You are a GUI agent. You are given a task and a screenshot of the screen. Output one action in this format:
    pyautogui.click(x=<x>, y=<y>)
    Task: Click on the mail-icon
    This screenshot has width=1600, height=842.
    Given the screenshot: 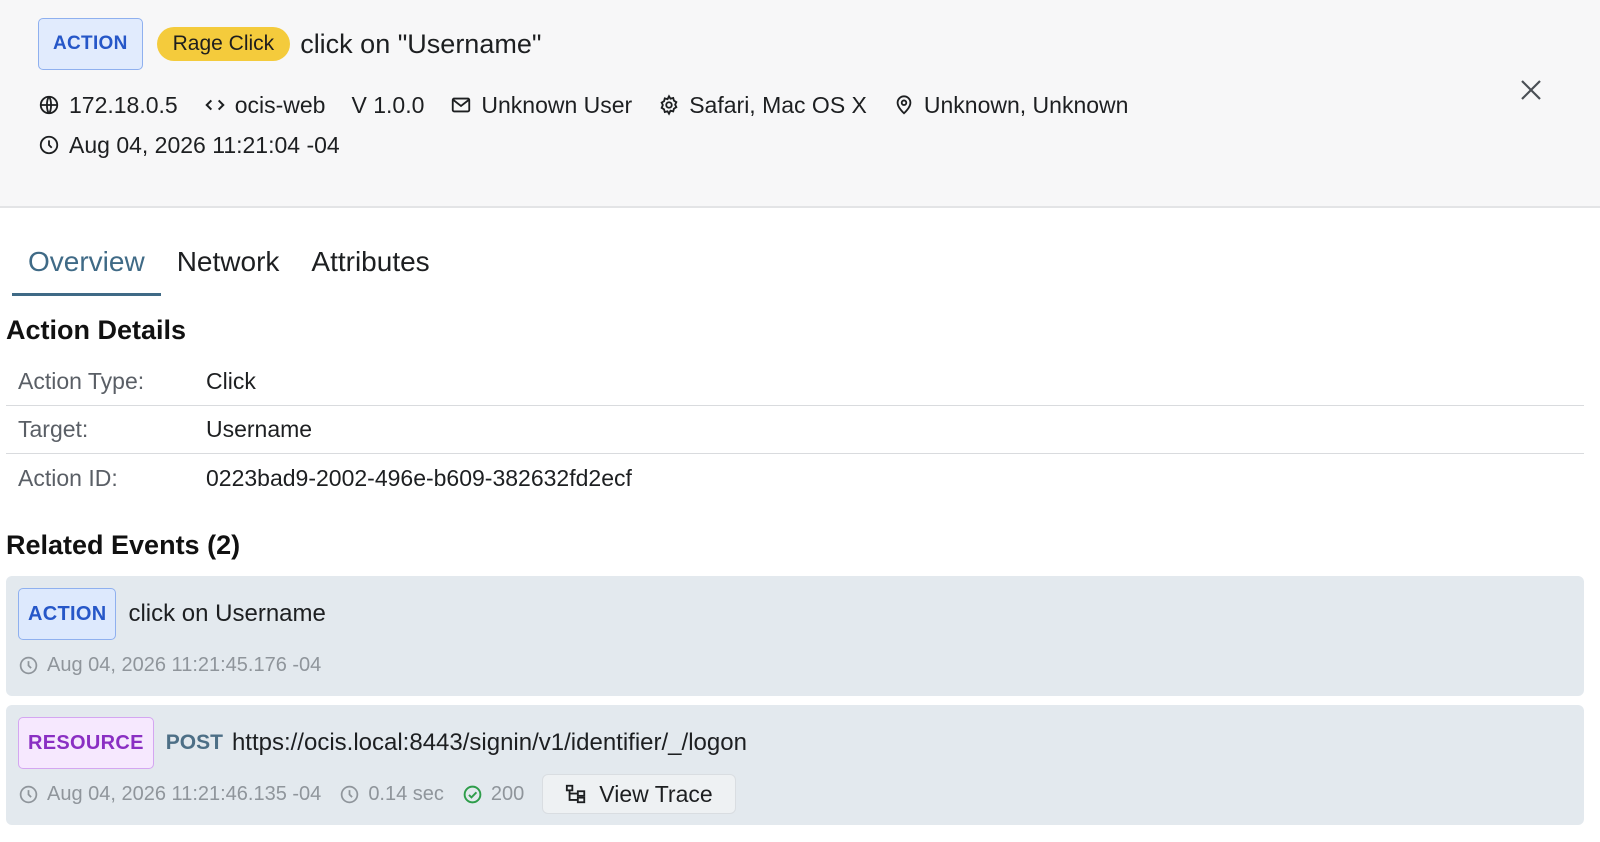 What is the action you would take?
    pyautogui.click(x=461, y=105)
    